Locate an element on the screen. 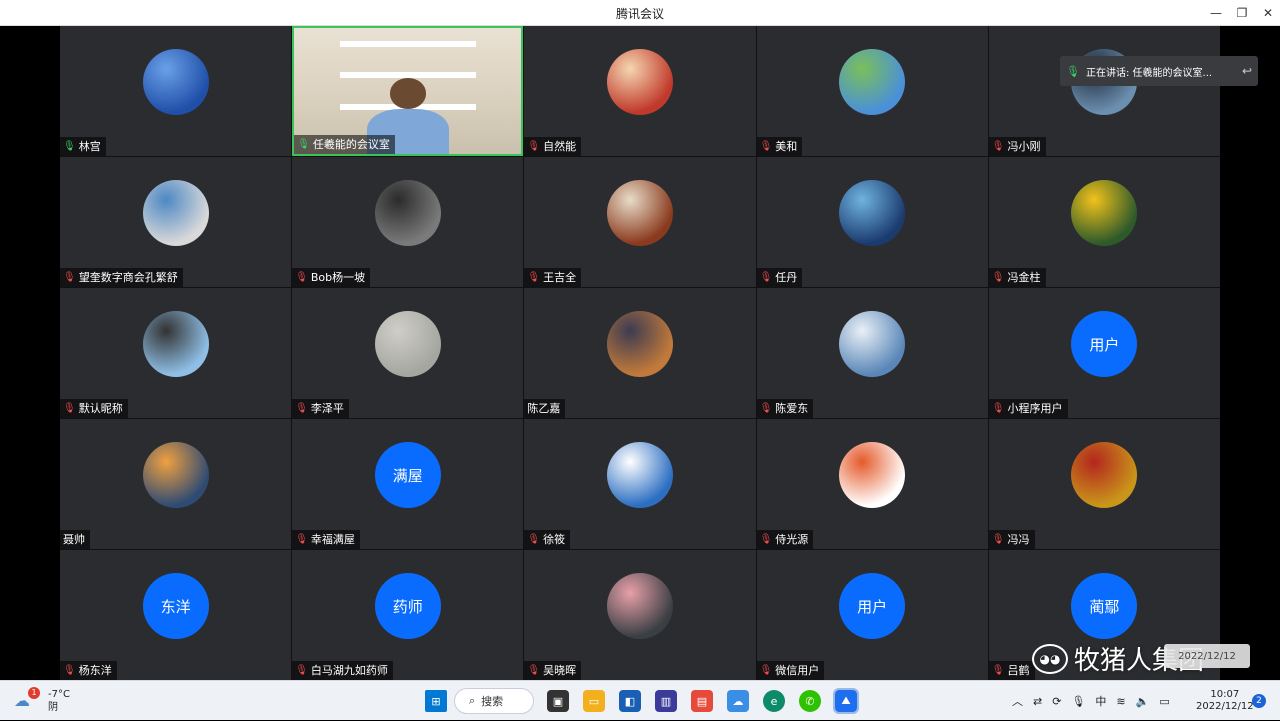 The image size is (1280, 721). participant-tile: 东洋 🎙 杨东洋 is located at coordinates (176, 615).